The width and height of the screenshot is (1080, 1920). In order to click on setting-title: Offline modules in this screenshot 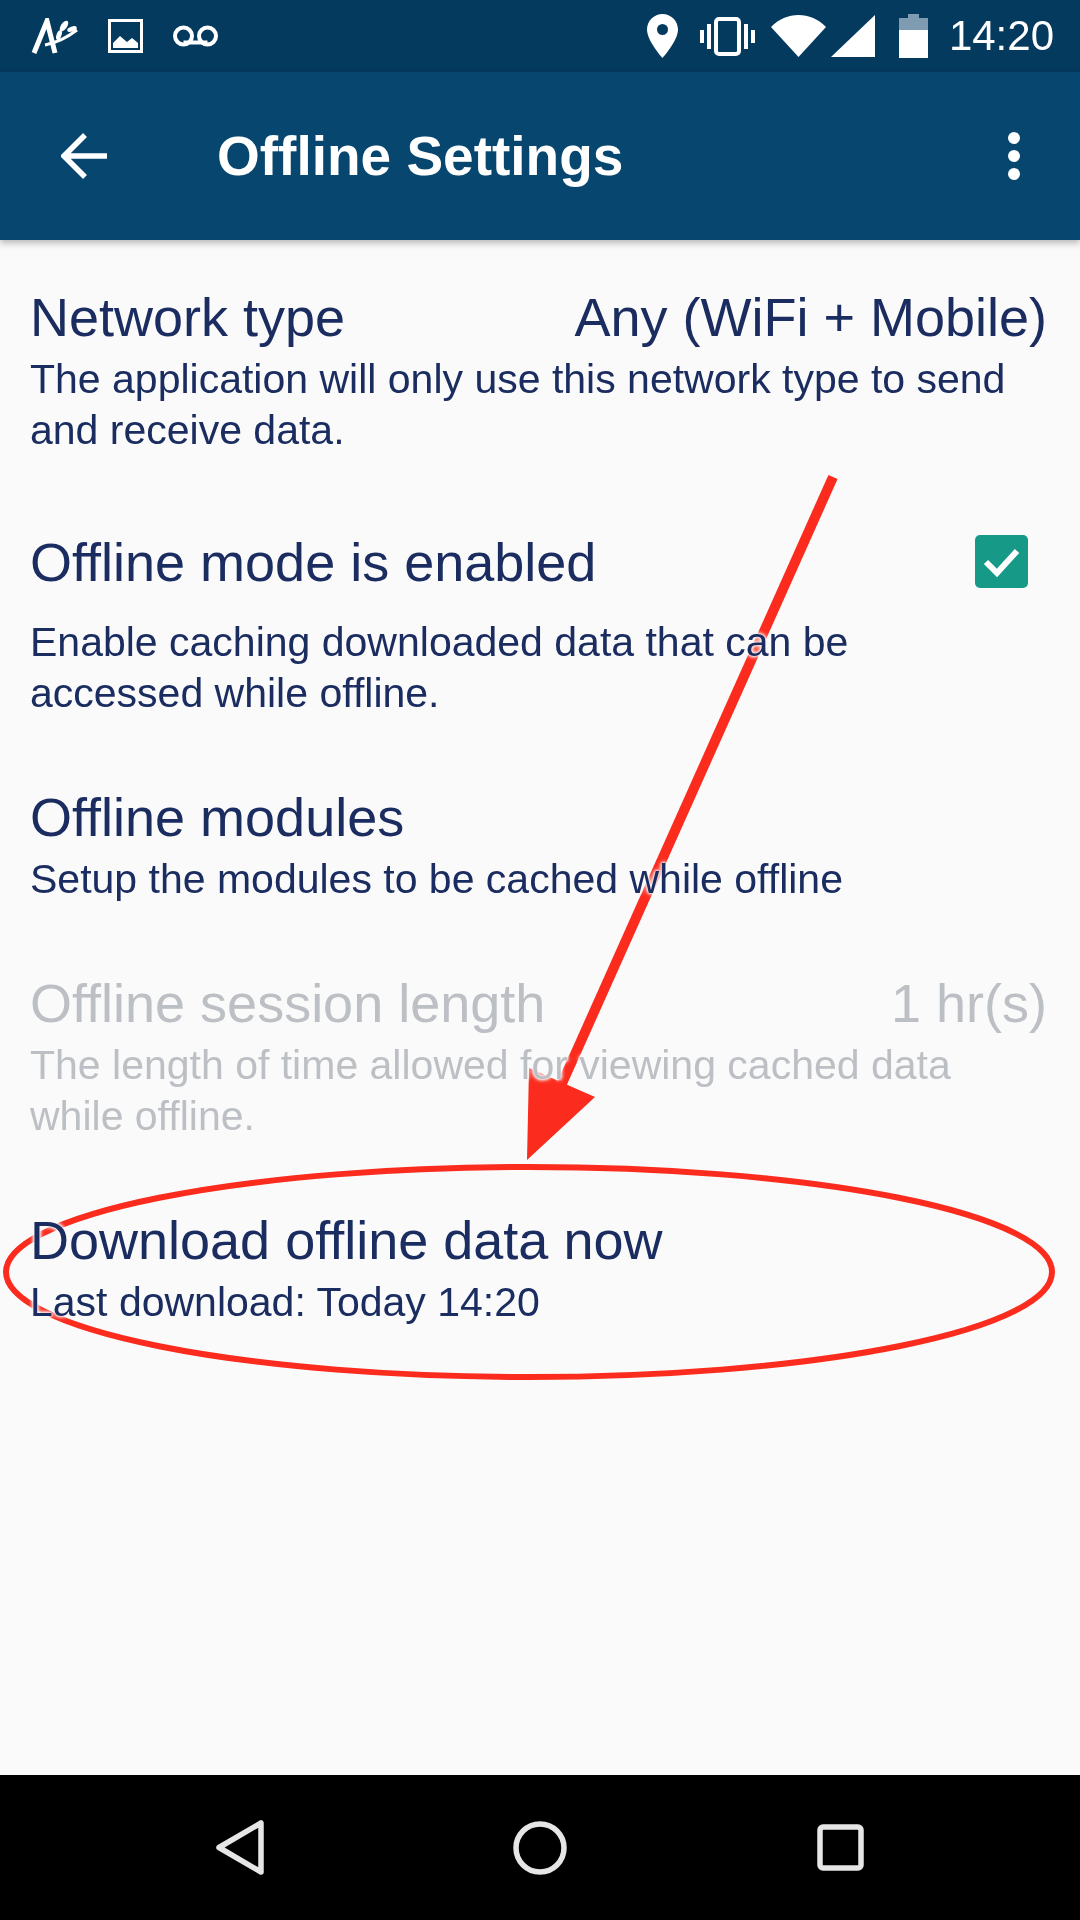, I will do `click(217, 817)`.